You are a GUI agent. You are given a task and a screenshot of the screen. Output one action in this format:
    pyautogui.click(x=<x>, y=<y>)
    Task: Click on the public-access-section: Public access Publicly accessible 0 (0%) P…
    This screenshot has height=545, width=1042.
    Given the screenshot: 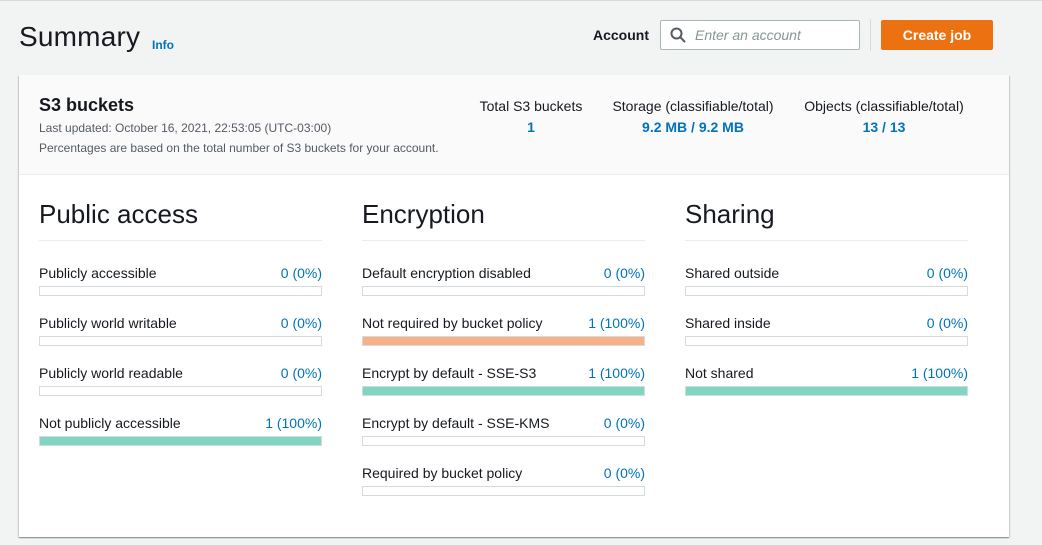 What is the action you would take?
    pyautogui.click(x=180, y=320)
    